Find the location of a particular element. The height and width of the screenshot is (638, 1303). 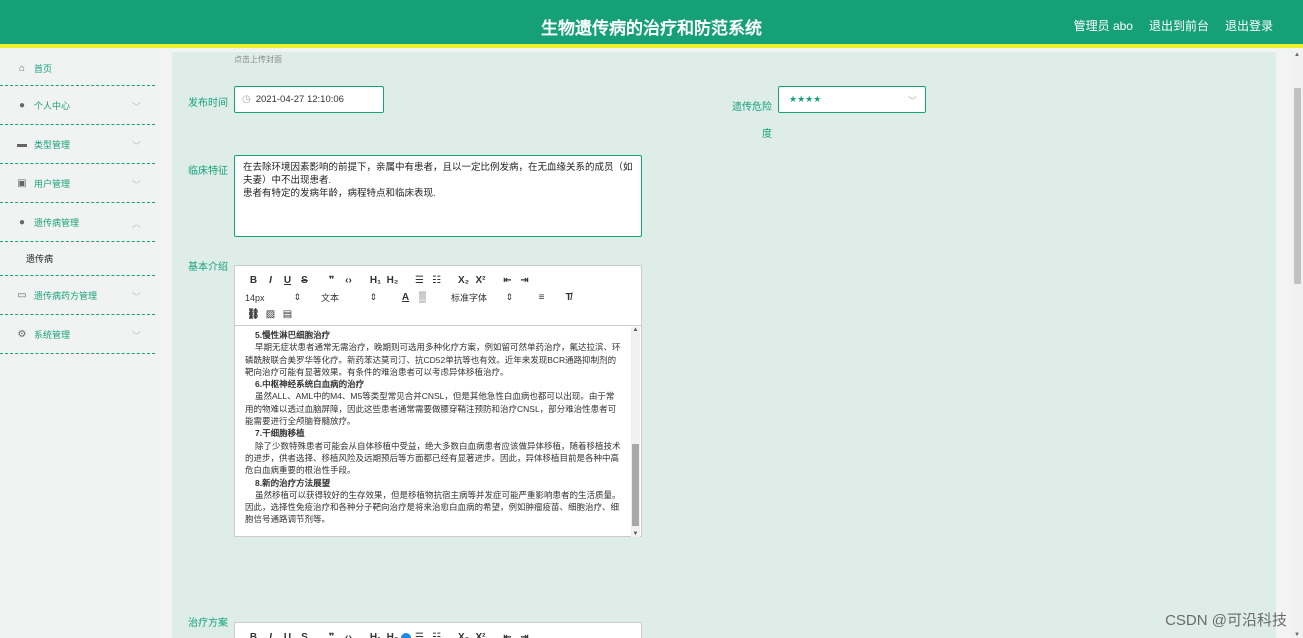

font-family-select: 标准字体 ⇕ is located at coordinates (482, 297).